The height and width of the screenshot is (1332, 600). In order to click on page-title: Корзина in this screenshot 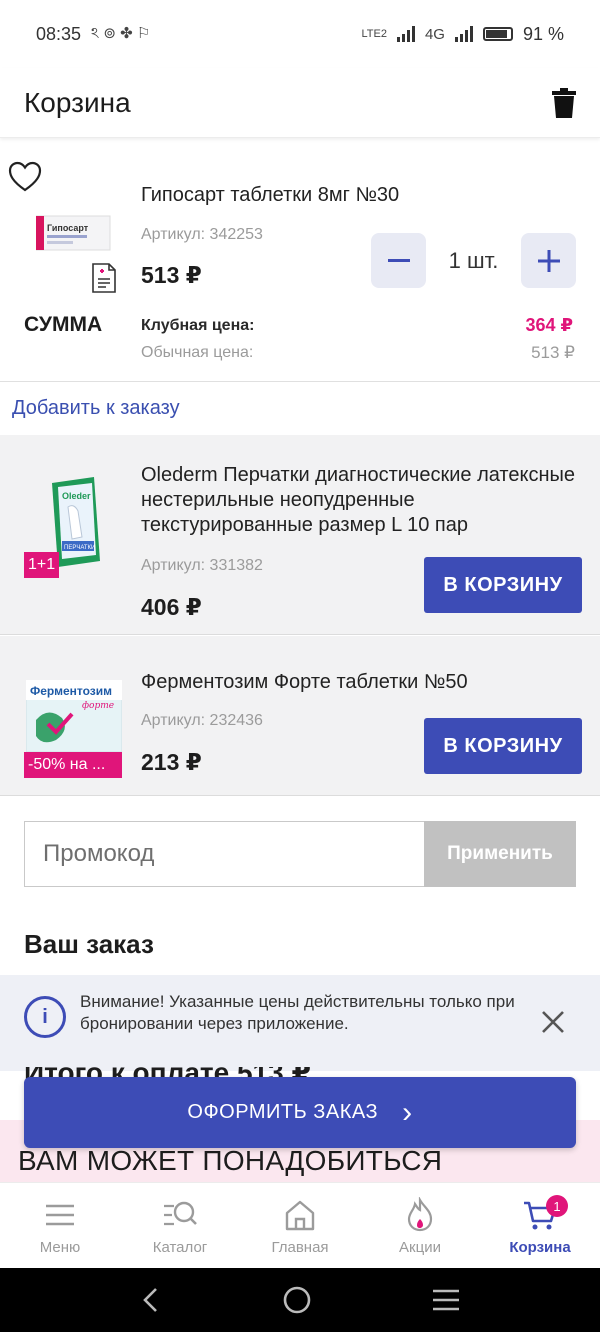, I will do `click(77, 102)`.